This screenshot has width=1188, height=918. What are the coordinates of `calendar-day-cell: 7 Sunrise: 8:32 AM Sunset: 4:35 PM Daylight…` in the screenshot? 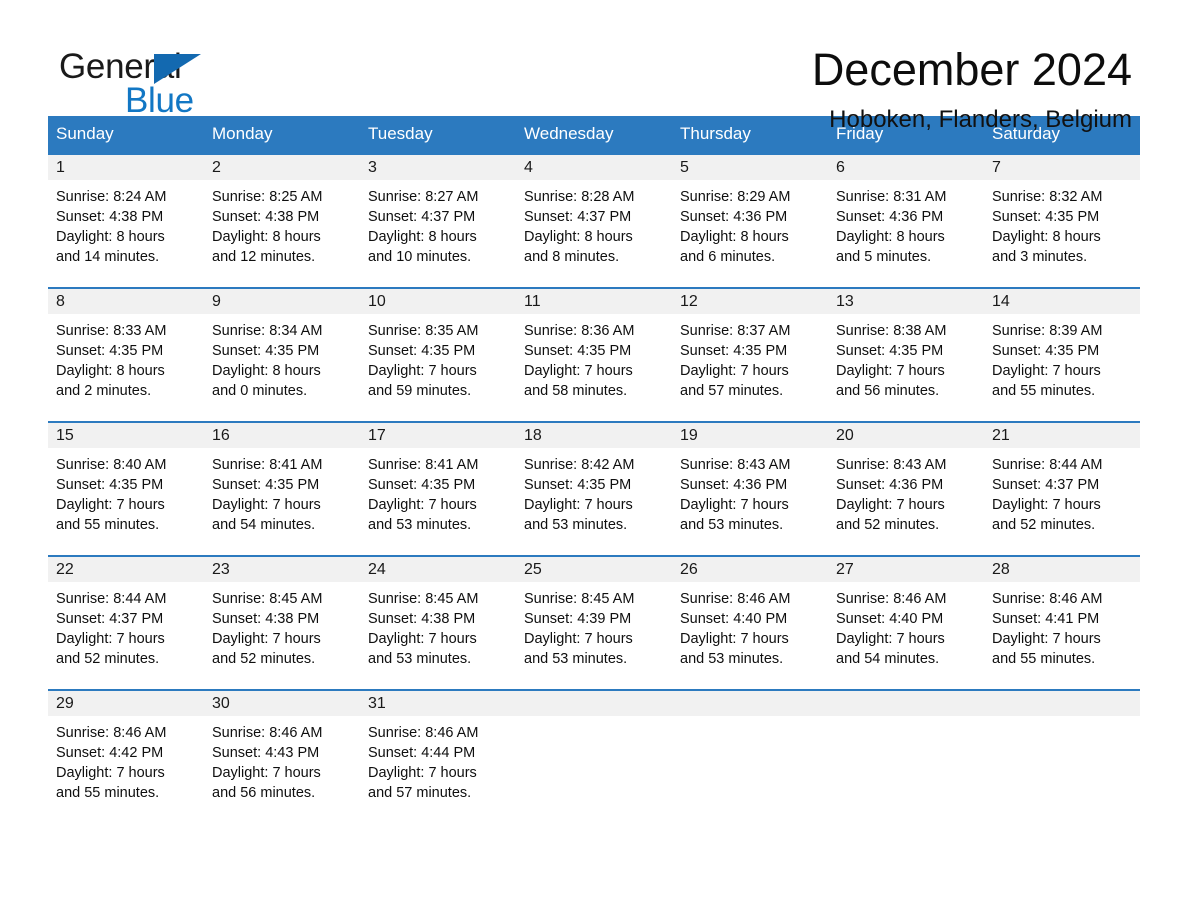 It's located at (1062, 220).